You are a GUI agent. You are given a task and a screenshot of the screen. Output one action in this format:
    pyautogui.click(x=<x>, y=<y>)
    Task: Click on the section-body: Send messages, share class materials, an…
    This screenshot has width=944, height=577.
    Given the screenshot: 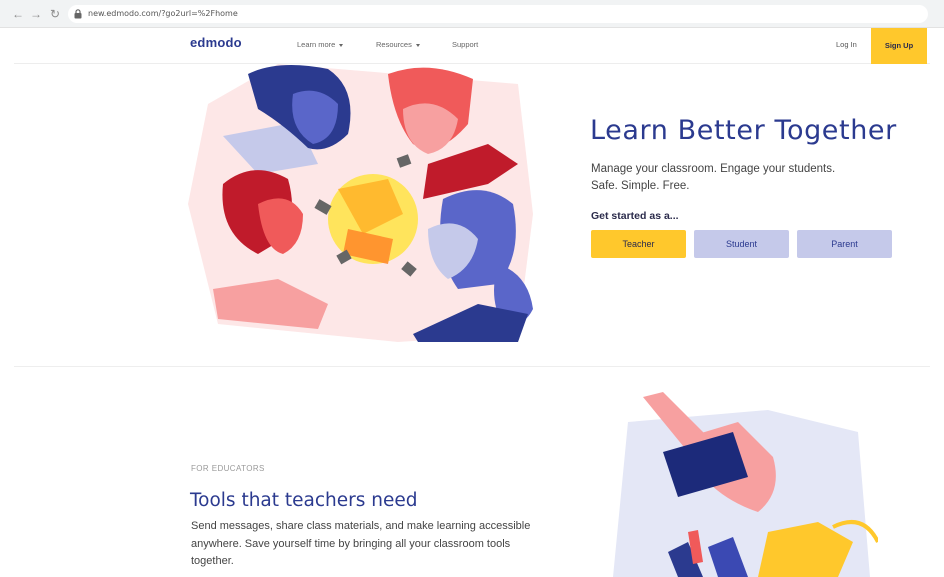 What is the action you would take?
    pyautogui.click(x=361, y=543)
    